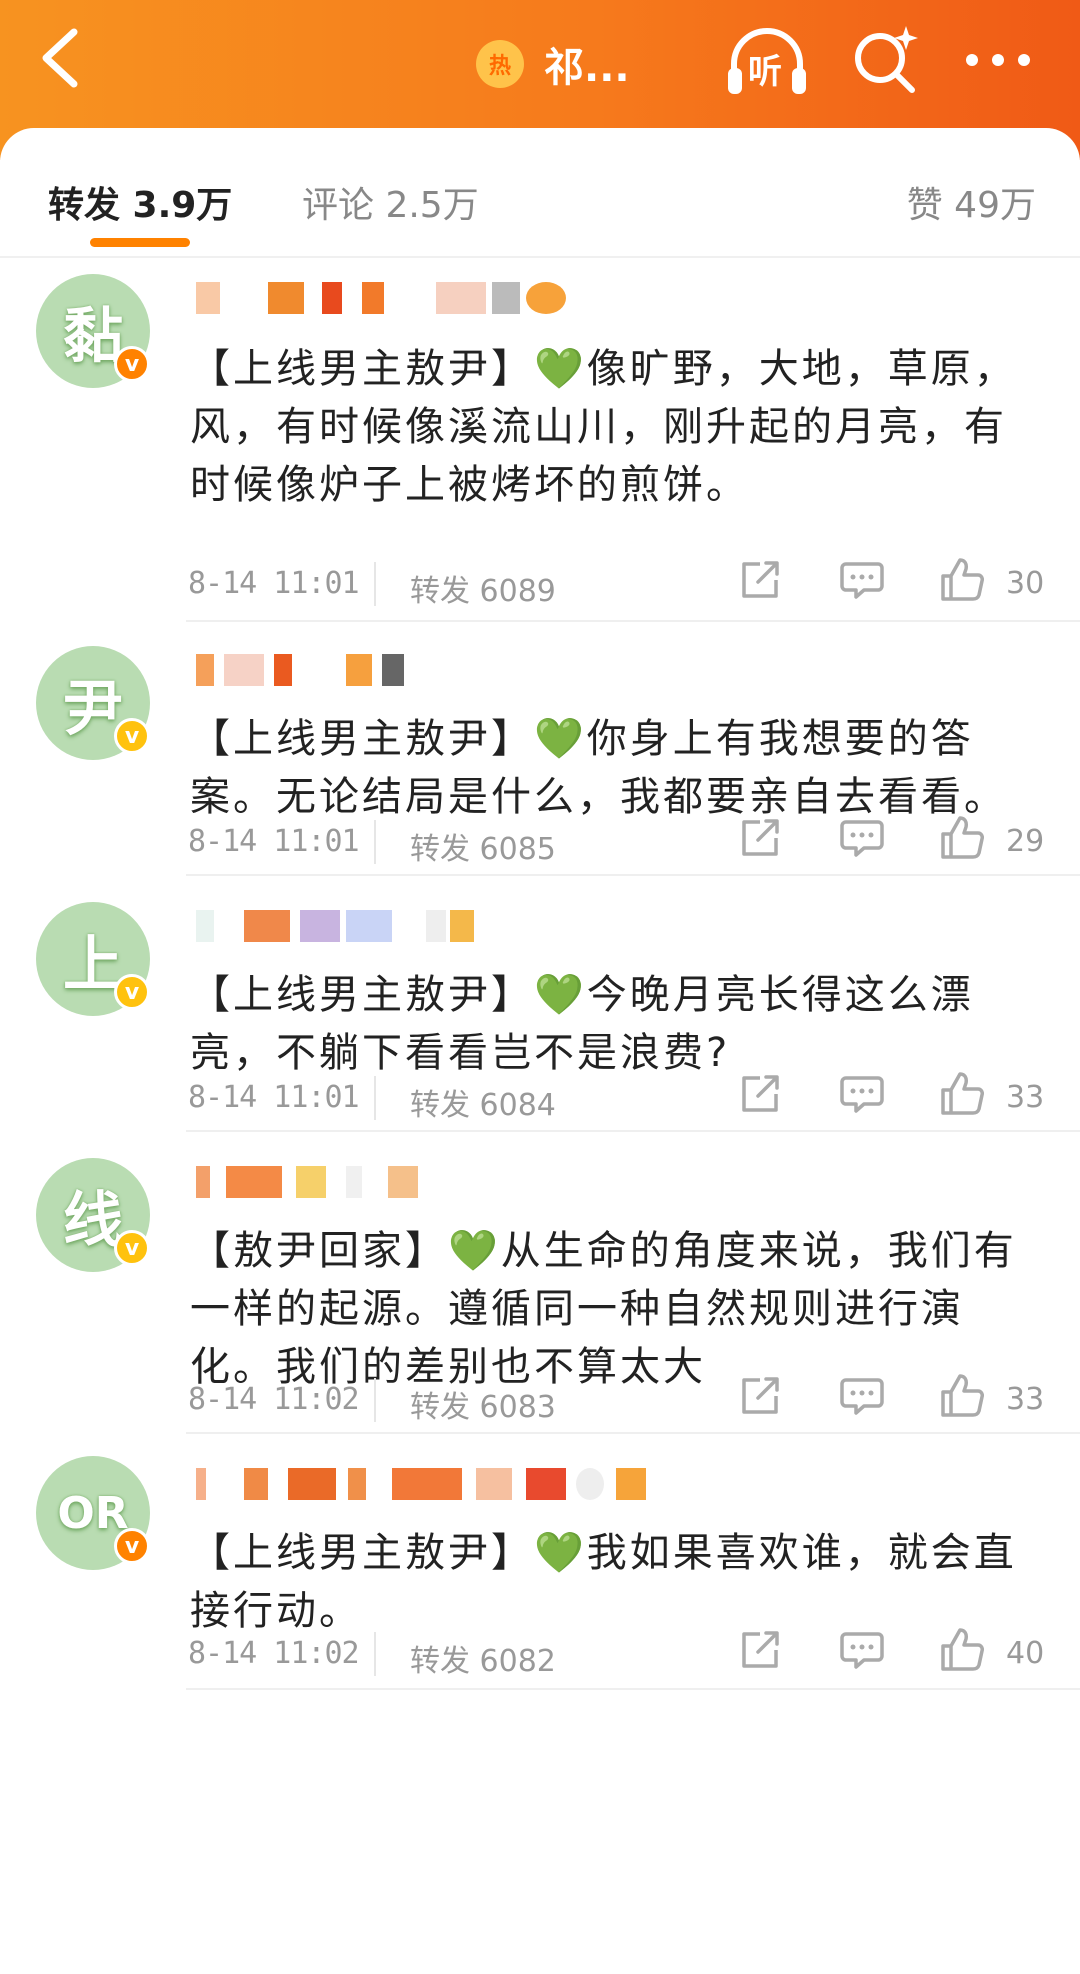  What do you see at coordinates (998, 60) in the screenshot?
I see `more-icon` at bounding box center [998, 60].